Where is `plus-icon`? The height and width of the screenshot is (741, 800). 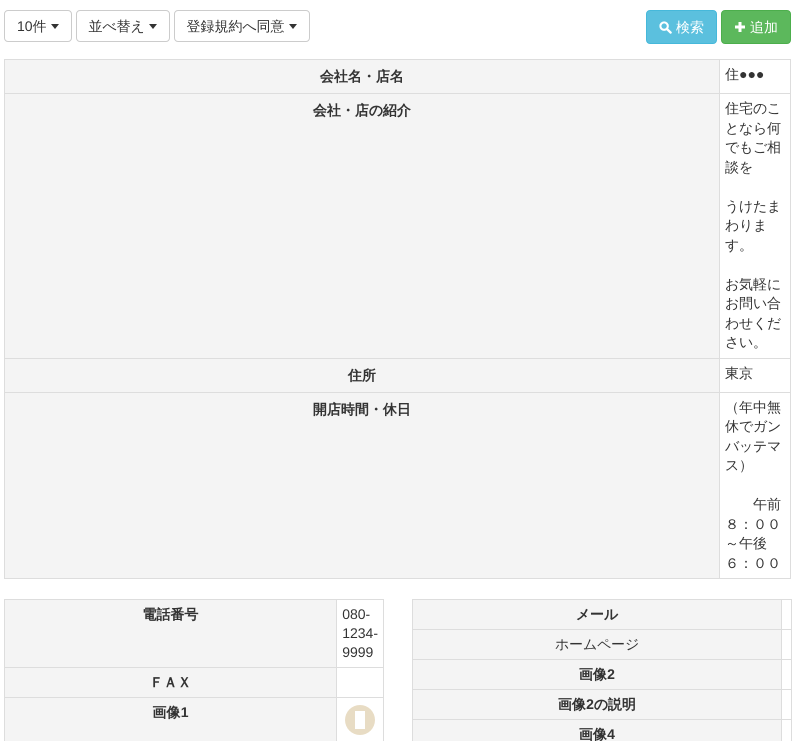
plus-icon is located at coordinates (740, 27).